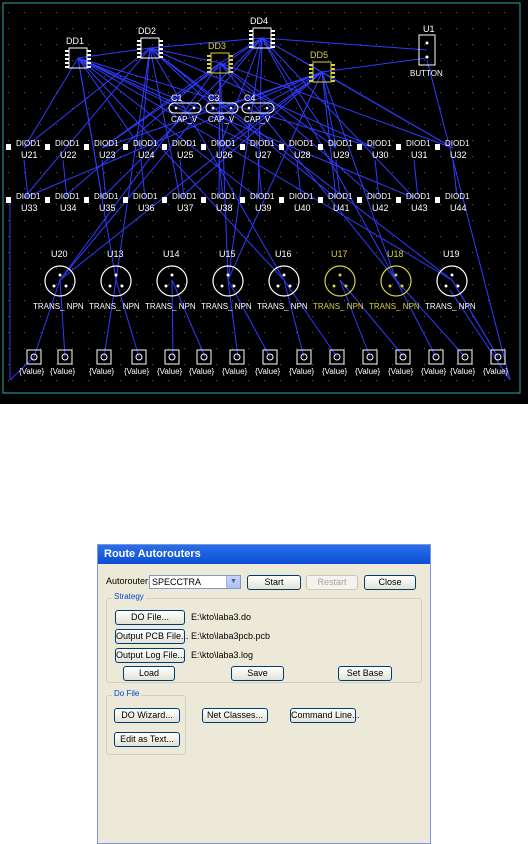 The width and height of the screenshot is (528, 844). Describe the element at coordinates (23, 202) in the screenshot. I see `diode-u33: DIOD1 U33` at that location.